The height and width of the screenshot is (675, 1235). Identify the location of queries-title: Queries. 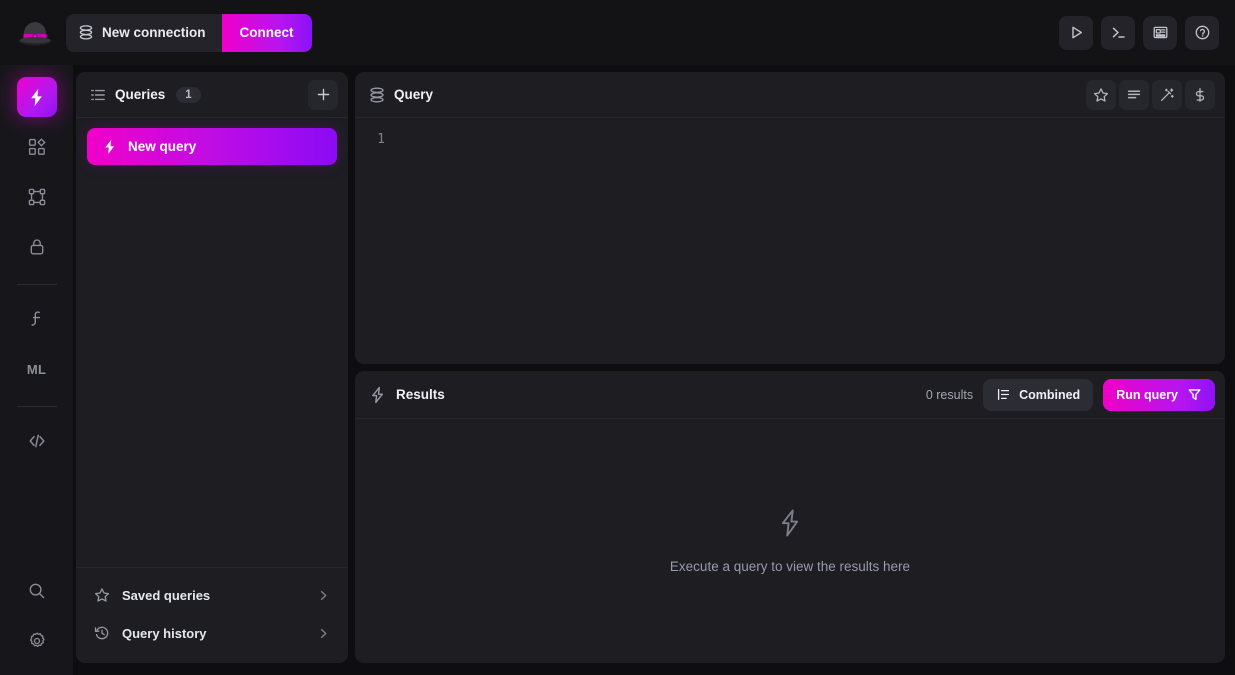
(140, 94).